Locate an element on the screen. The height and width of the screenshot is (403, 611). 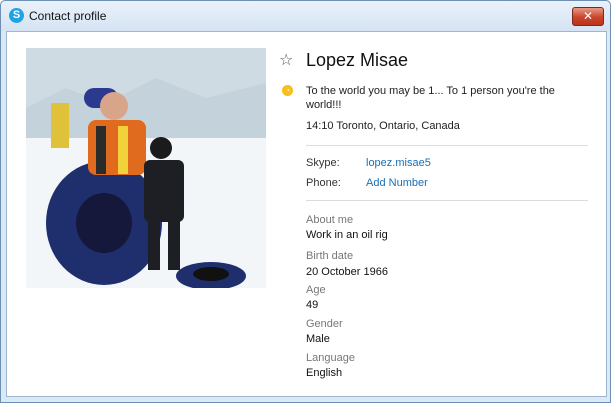
title-bar: S Contact profile ✕ is located at coordinates (305, 16).